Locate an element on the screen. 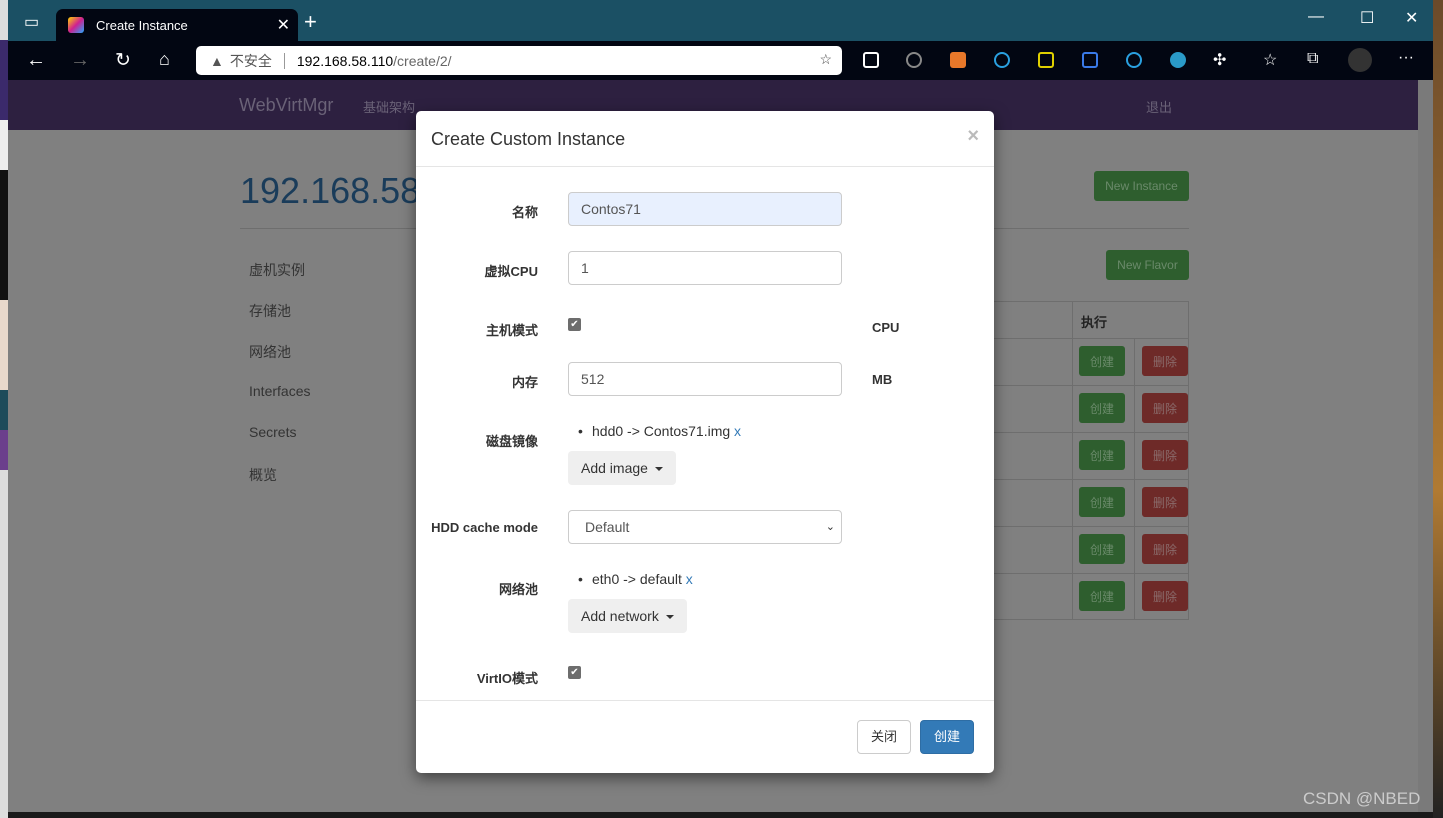 This screenshot has height=818, width=1443. nav-logout: 退出 is located at coordinates (1159, 106).